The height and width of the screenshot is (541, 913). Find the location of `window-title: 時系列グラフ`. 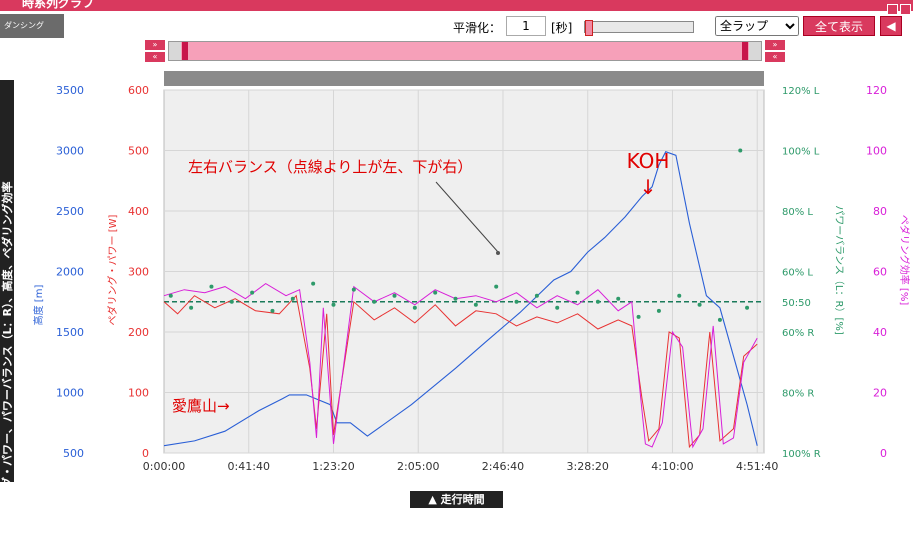

window-title: 時系列グラフ is located at coordinates (58, 5).